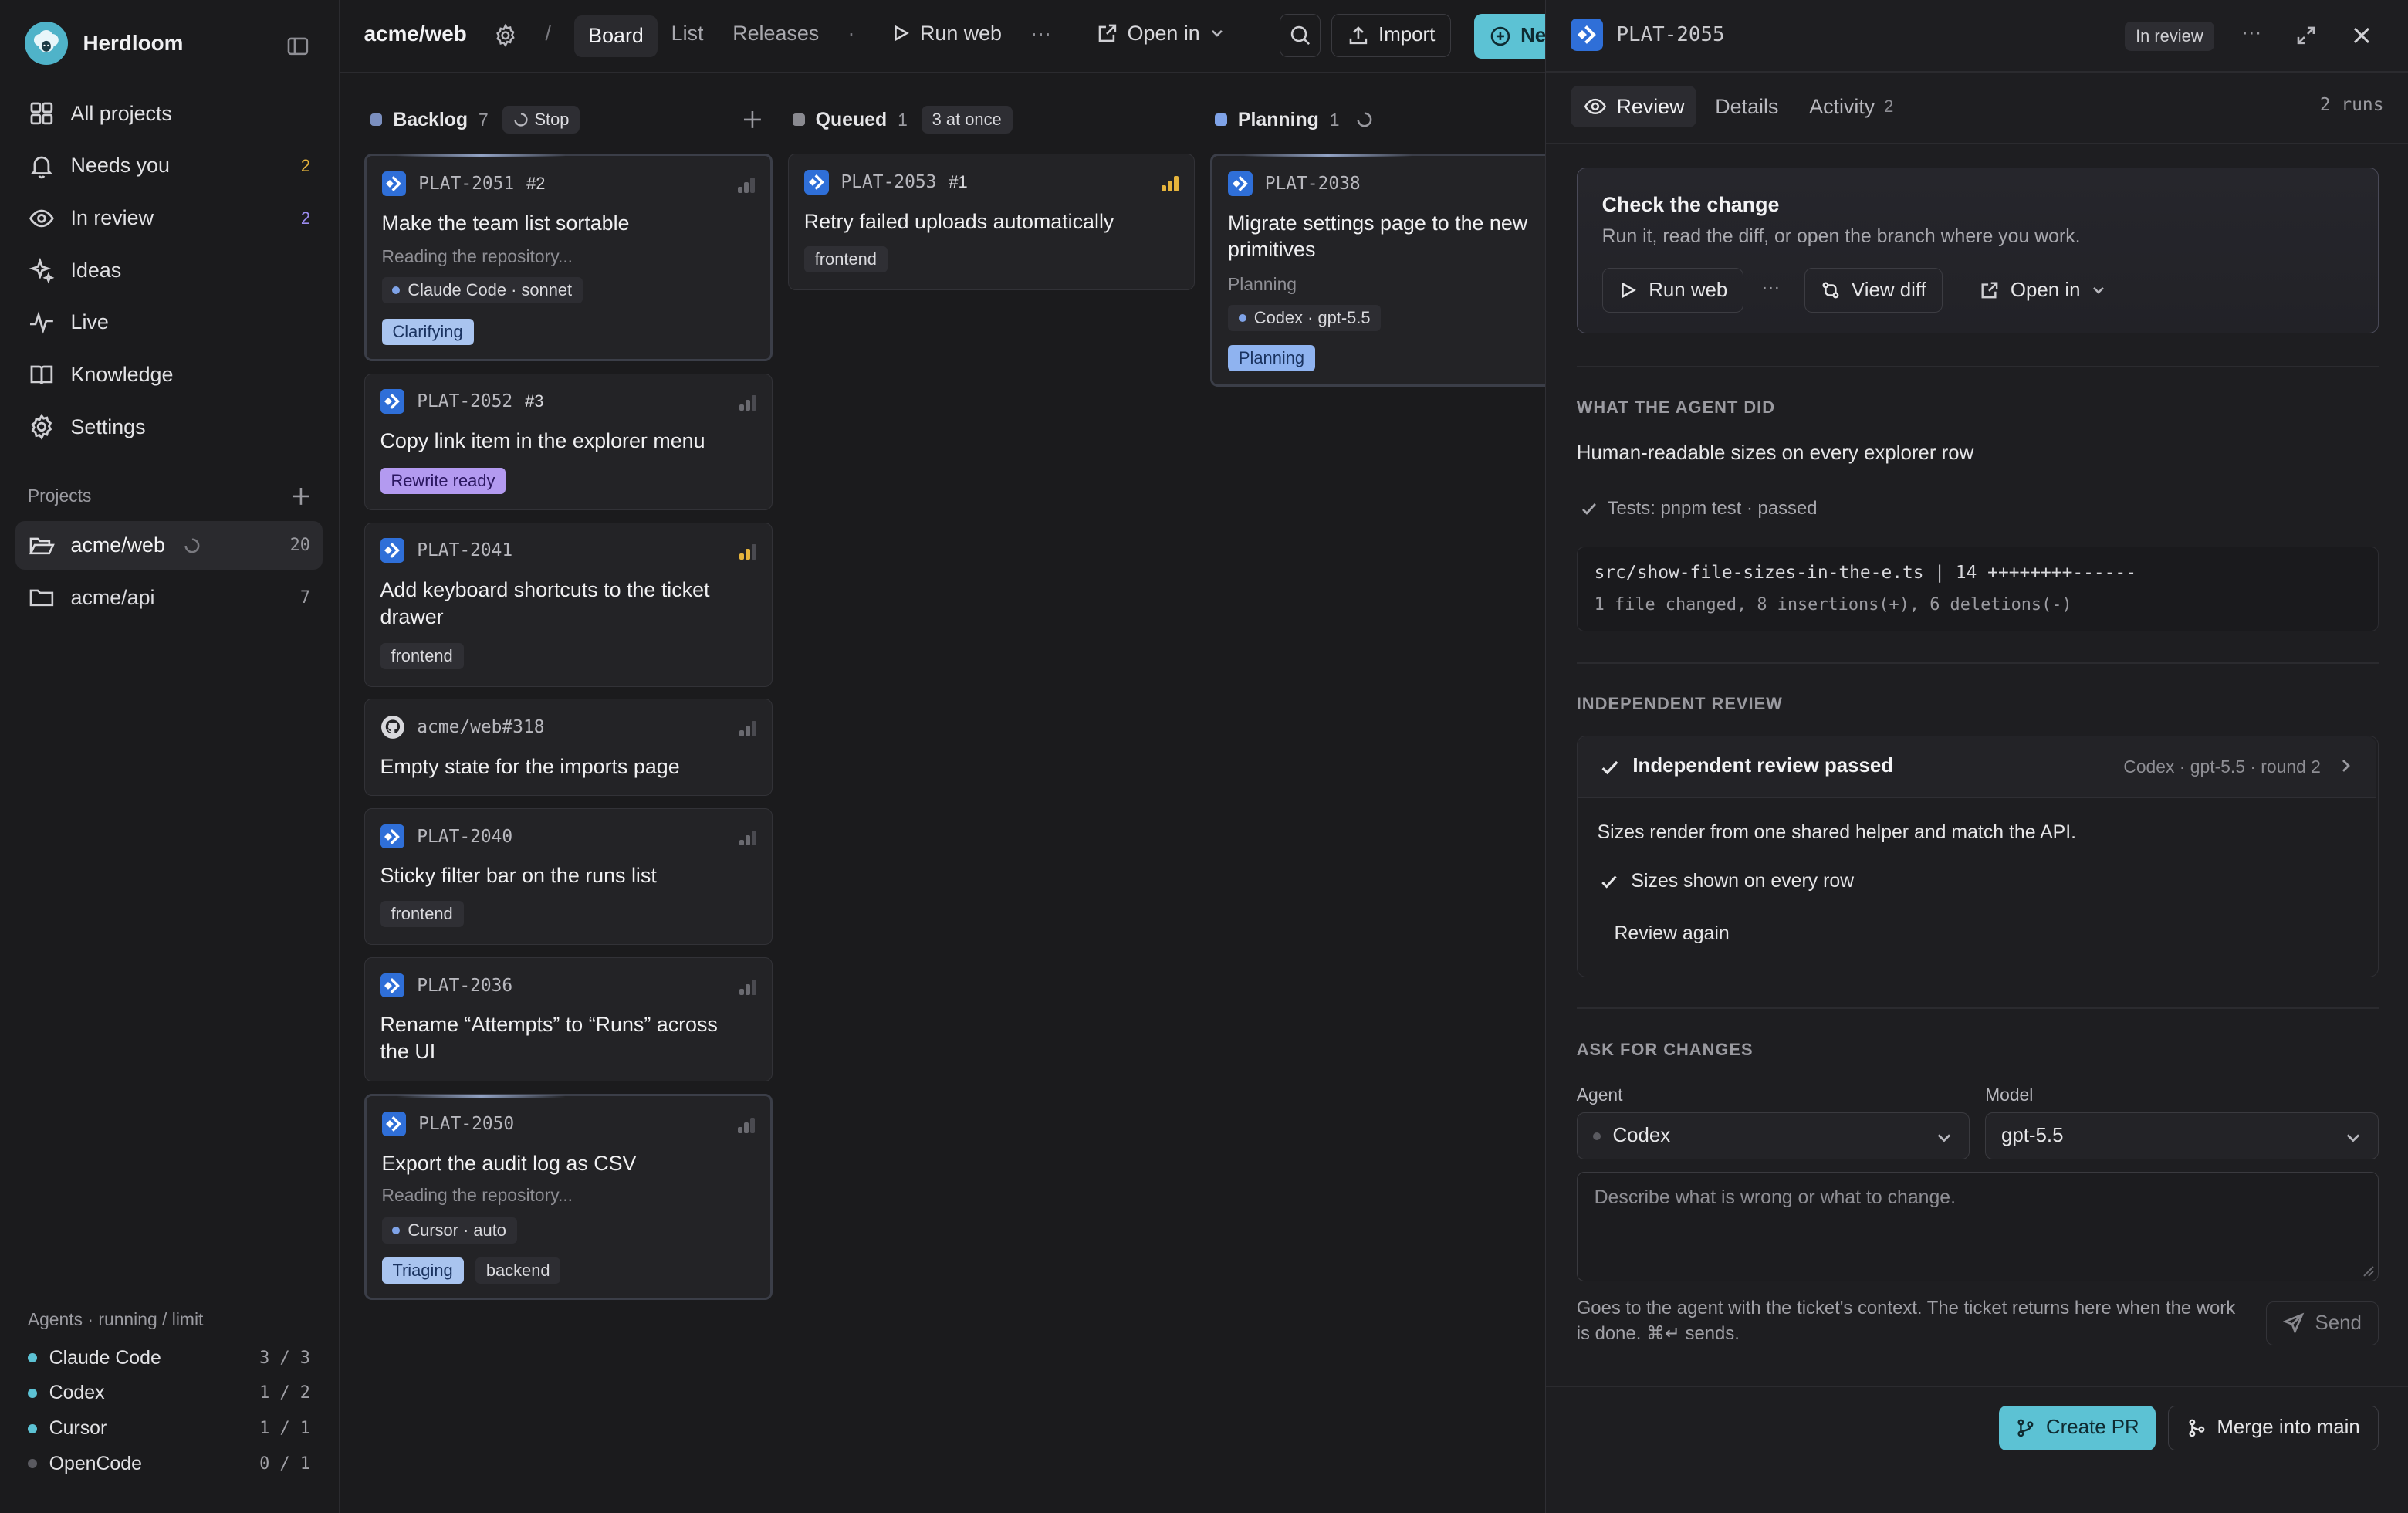 The width and height of the screenshot is (2408, 1513). I want to click on resize-handle-icon, so click(2368, 1271).